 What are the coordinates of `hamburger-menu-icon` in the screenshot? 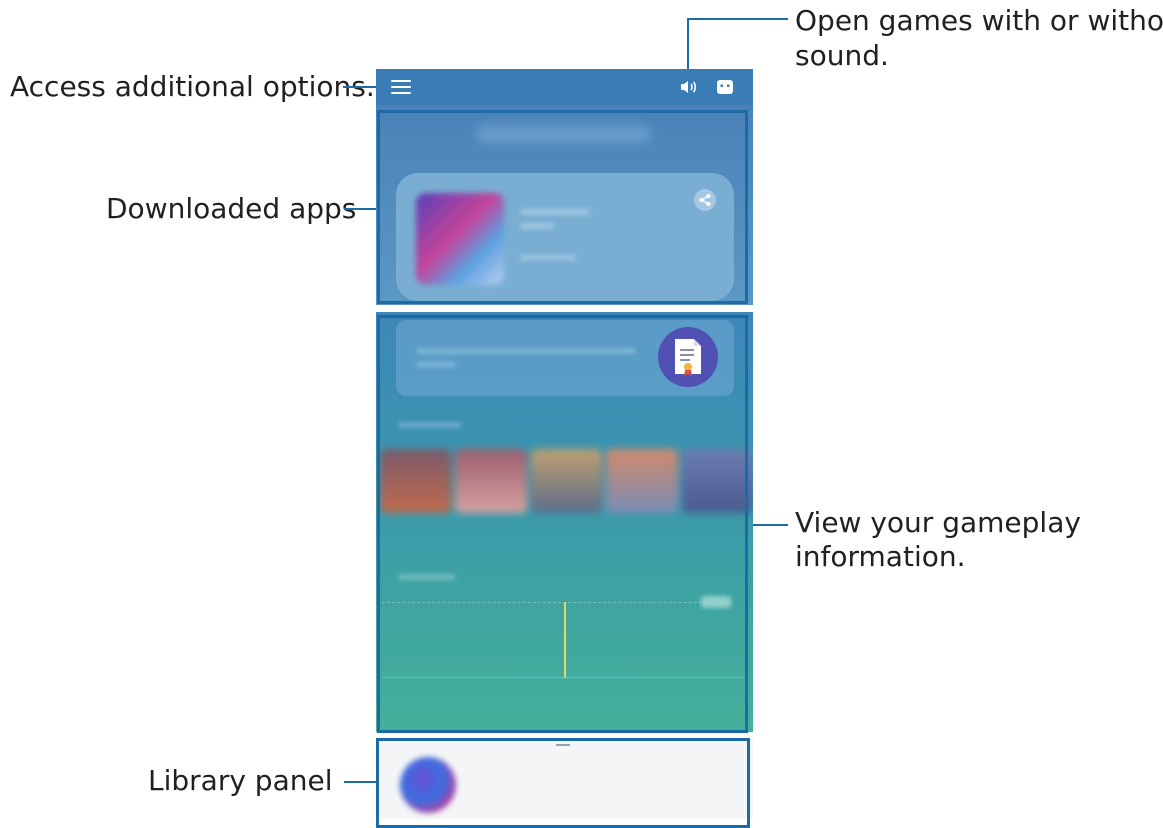 It's located at (401, 87).